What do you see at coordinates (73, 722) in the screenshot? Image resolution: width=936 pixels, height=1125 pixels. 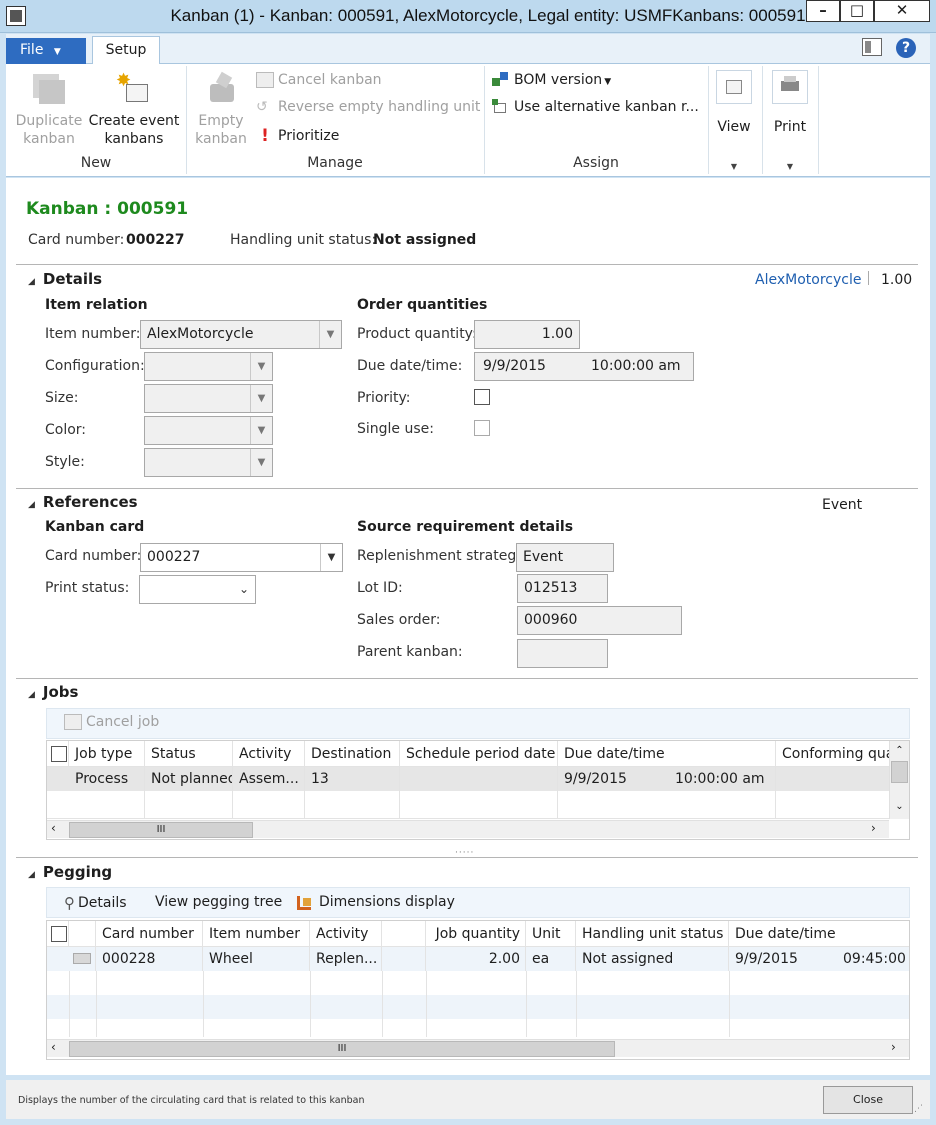 I see `cancel-icon` at bounding box center [73, 722].